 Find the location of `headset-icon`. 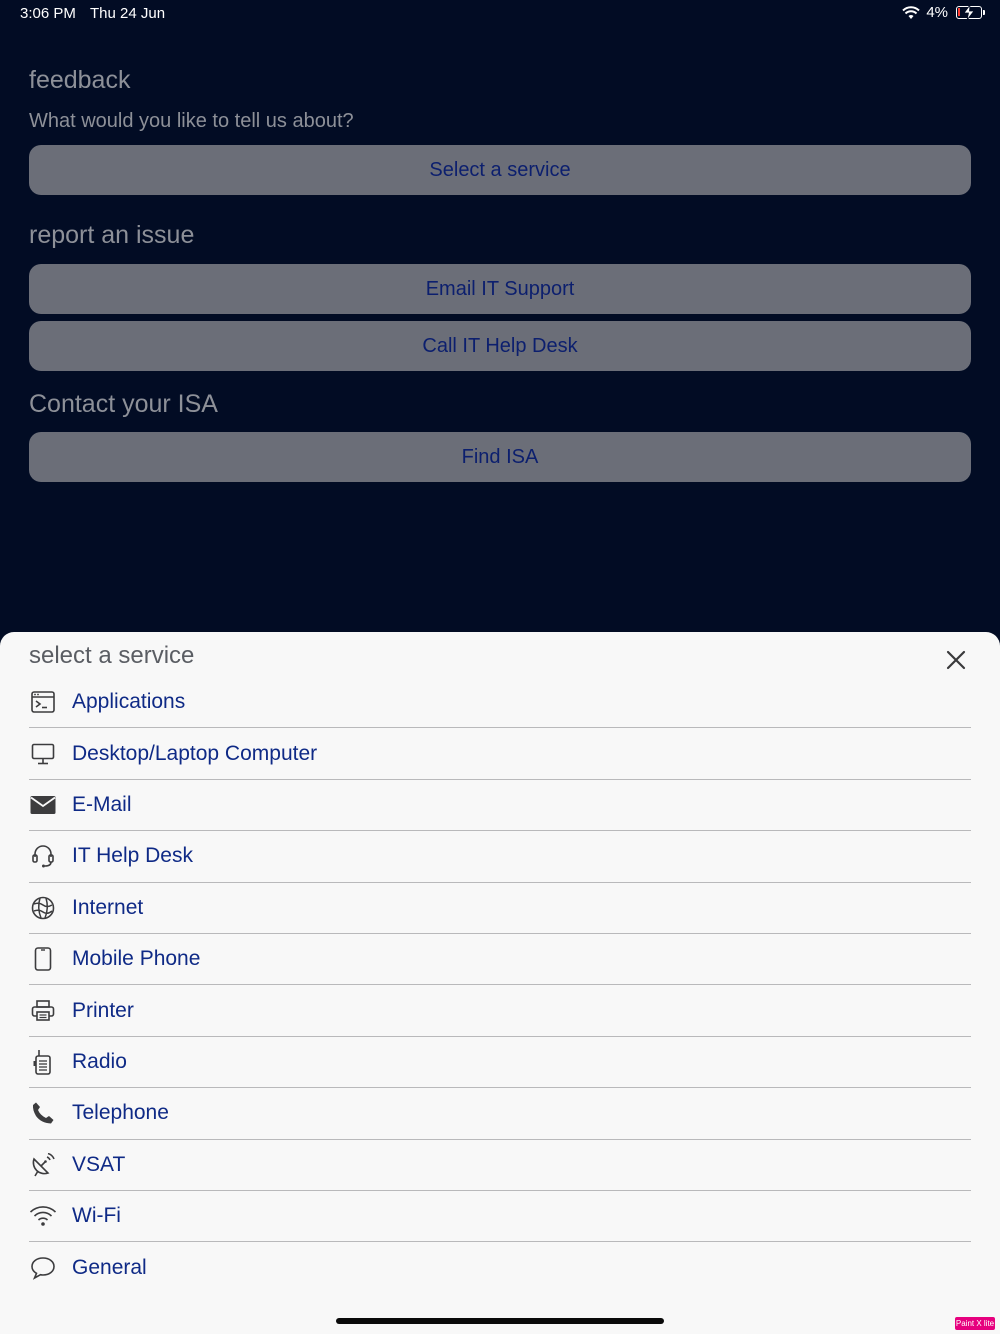

headset-icon is located at coordinates (43, 856).